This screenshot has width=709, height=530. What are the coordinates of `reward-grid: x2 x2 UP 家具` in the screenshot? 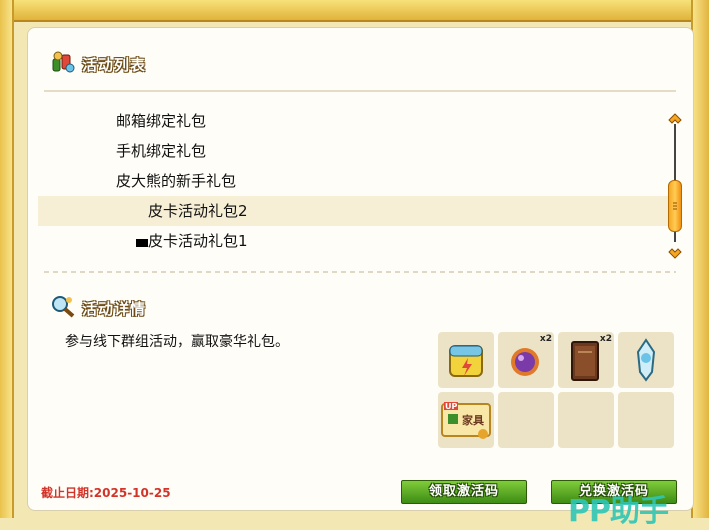 It's located at (556, 390).